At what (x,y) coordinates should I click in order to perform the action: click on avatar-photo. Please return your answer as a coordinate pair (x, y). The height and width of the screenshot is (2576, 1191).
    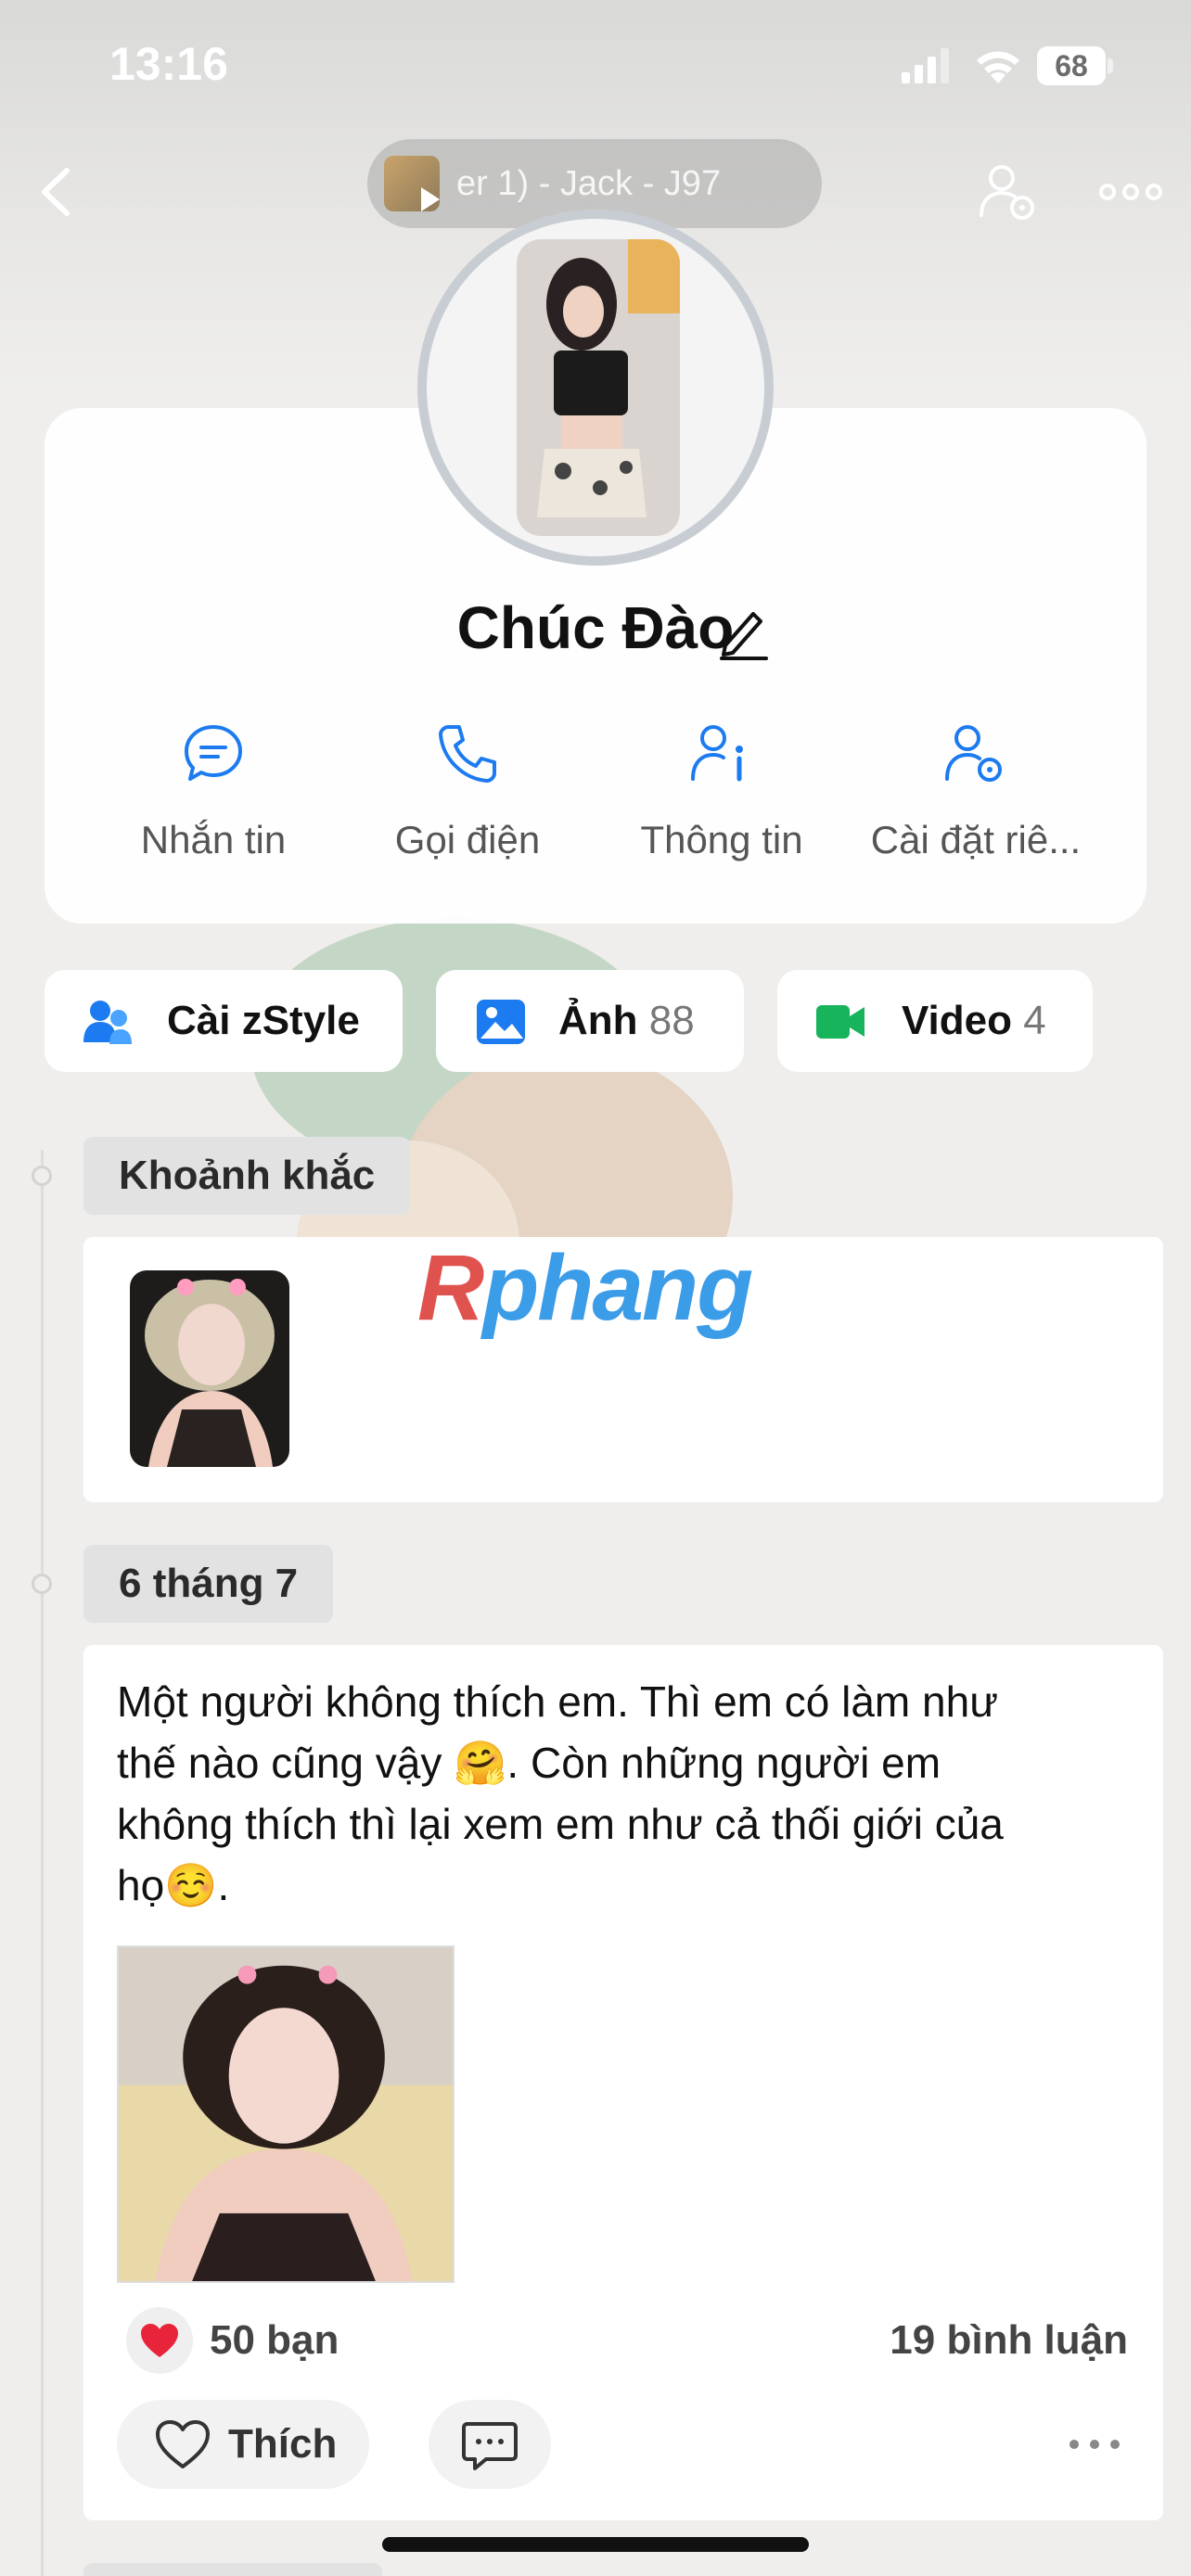
    Looking at the image, I should click on (598, 388).